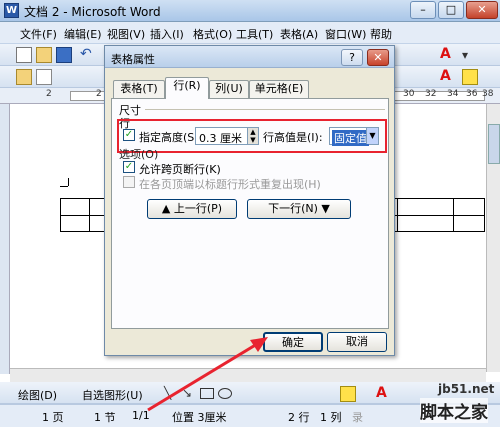 The width and height of the screenshot is (500, 427). I want to click on annotation-arrow-icon, so click(207, 374).